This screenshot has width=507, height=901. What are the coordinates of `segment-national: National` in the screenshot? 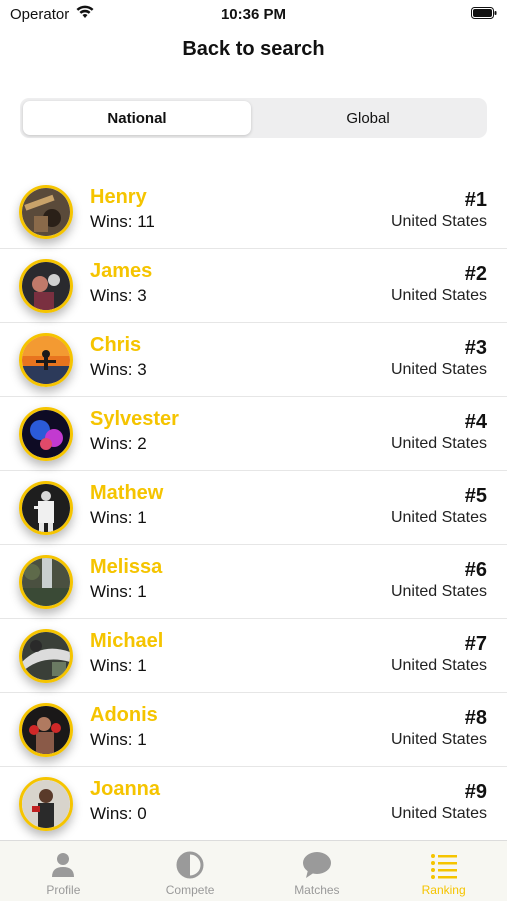 It's located at (137, 118).